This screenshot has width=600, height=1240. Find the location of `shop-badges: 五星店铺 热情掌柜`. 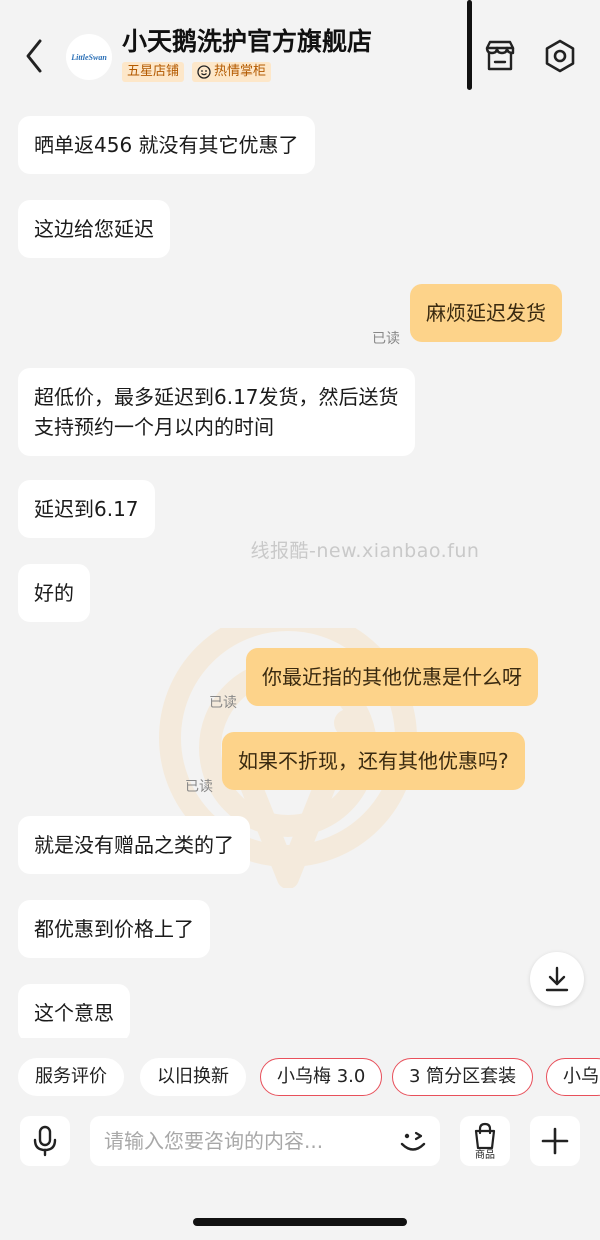

shop-badges: 五星店铺 热情掌柜 is located at coordinates (197, 72).